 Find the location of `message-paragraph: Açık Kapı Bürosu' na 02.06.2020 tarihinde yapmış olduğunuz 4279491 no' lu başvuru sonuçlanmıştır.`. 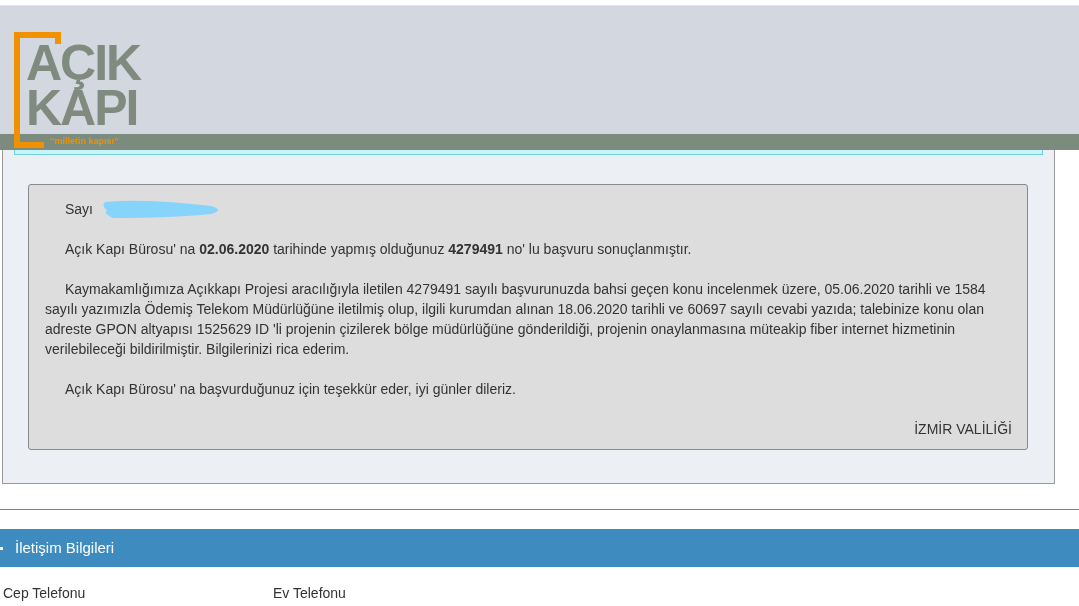

message-paragraph: Açık Kapı Bürosu' na 02.06.2020 tarihinde yapmış olduğunuz 4279491 no' lu başvuru sonuçlanmıştır. is located at coordinates (378, 249).